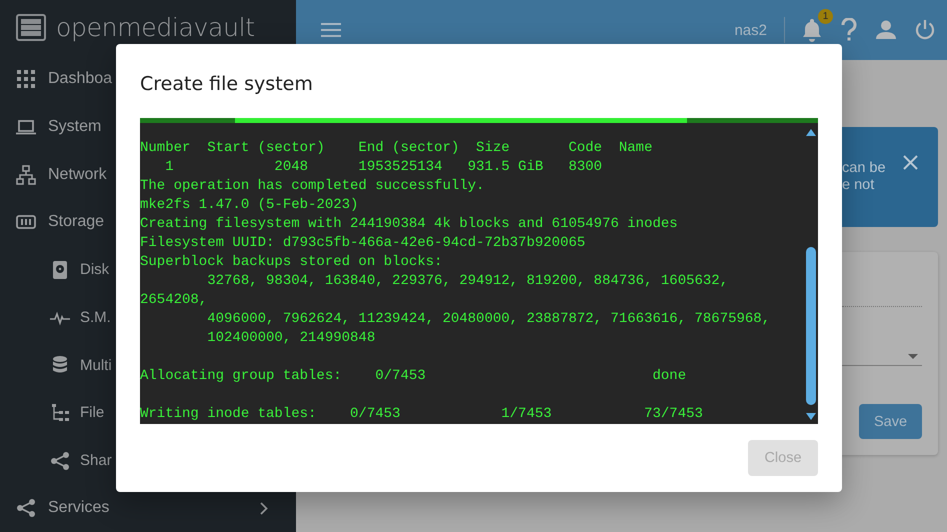 This screenshot has width=947, height=532. I want to click on terminal-line: Superblock backups stored on blocks:, so click(292, 262).